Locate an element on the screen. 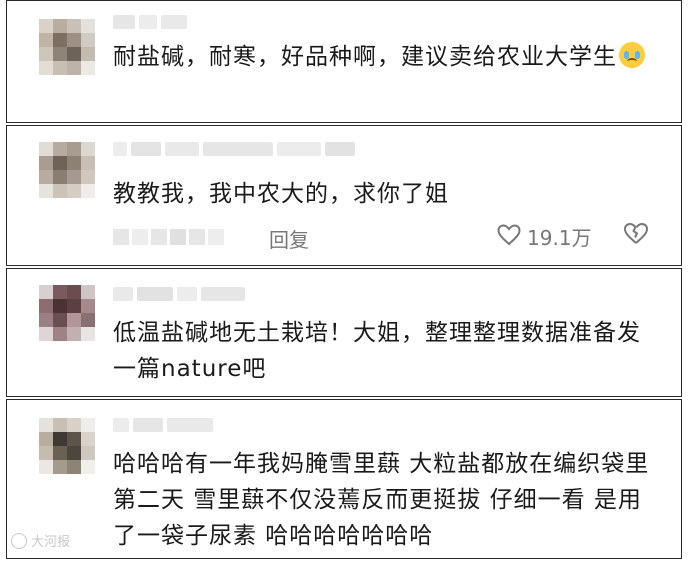  dislike-button is located at coordinates (636, 236).